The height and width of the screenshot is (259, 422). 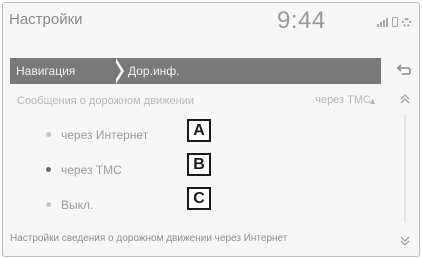 I want to click on back-icon, so click(x=404, y=70).